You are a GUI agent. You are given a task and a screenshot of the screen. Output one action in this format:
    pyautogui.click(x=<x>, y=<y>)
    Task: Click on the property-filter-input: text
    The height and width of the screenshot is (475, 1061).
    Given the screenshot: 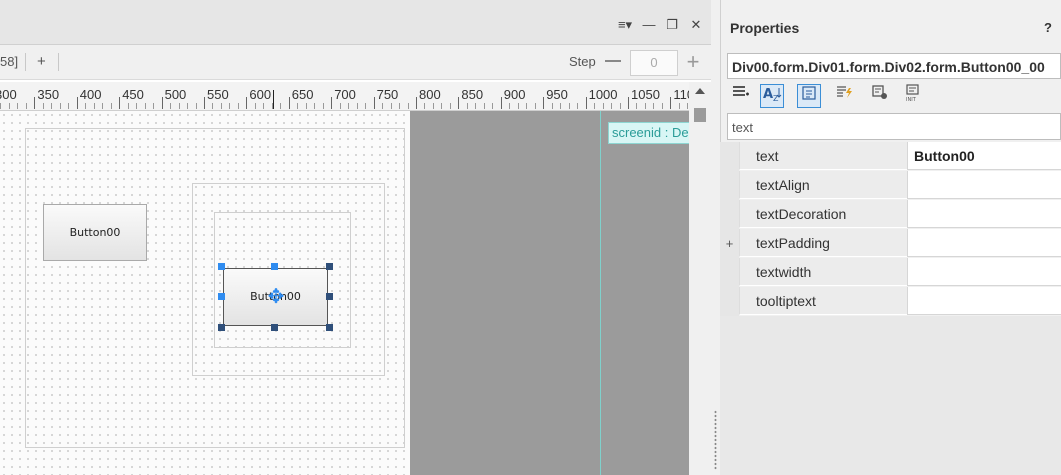 What is the action you would take?
    pyautogui.click(x=894, y=126)
    